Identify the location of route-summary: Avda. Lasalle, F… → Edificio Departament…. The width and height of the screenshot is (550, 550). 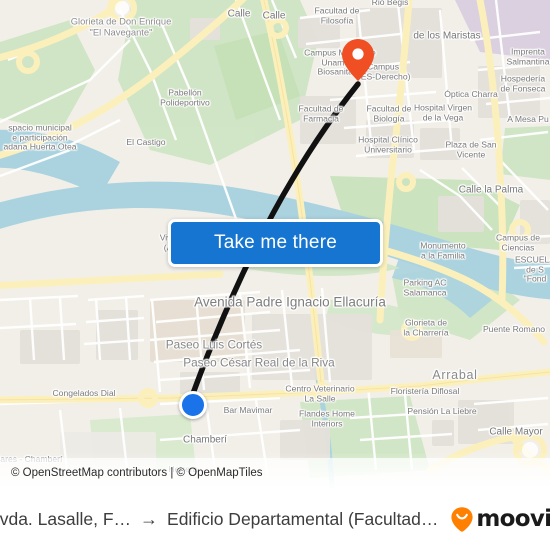
(219, 519).